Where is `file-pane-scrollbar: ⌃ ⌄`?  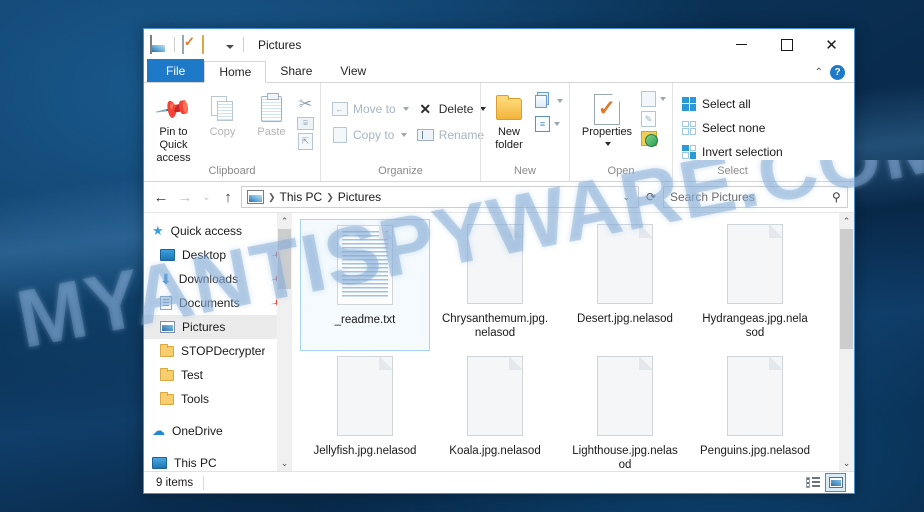
file-pane-scrollbar: ⌃ ⌄ is located at coordinates (846, 342).